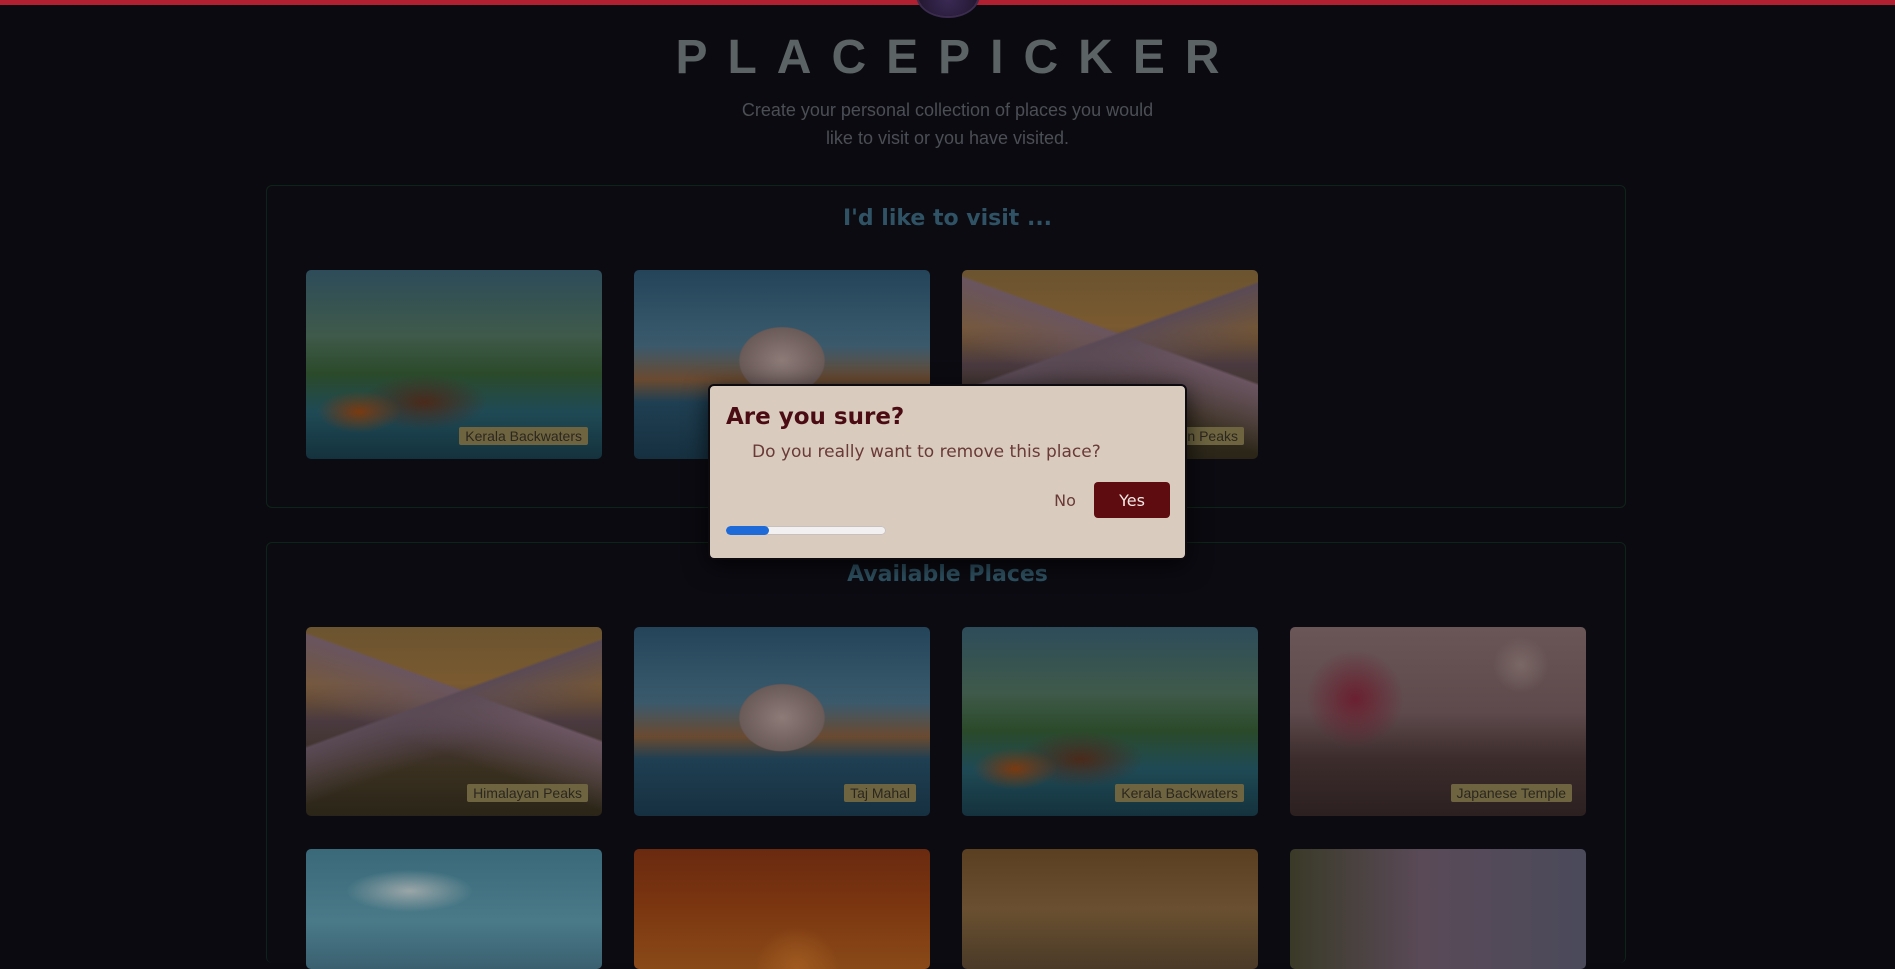 This screenshot has width=1895, height=969. I want to click on countdown-progress-bar, so click(806, 530).